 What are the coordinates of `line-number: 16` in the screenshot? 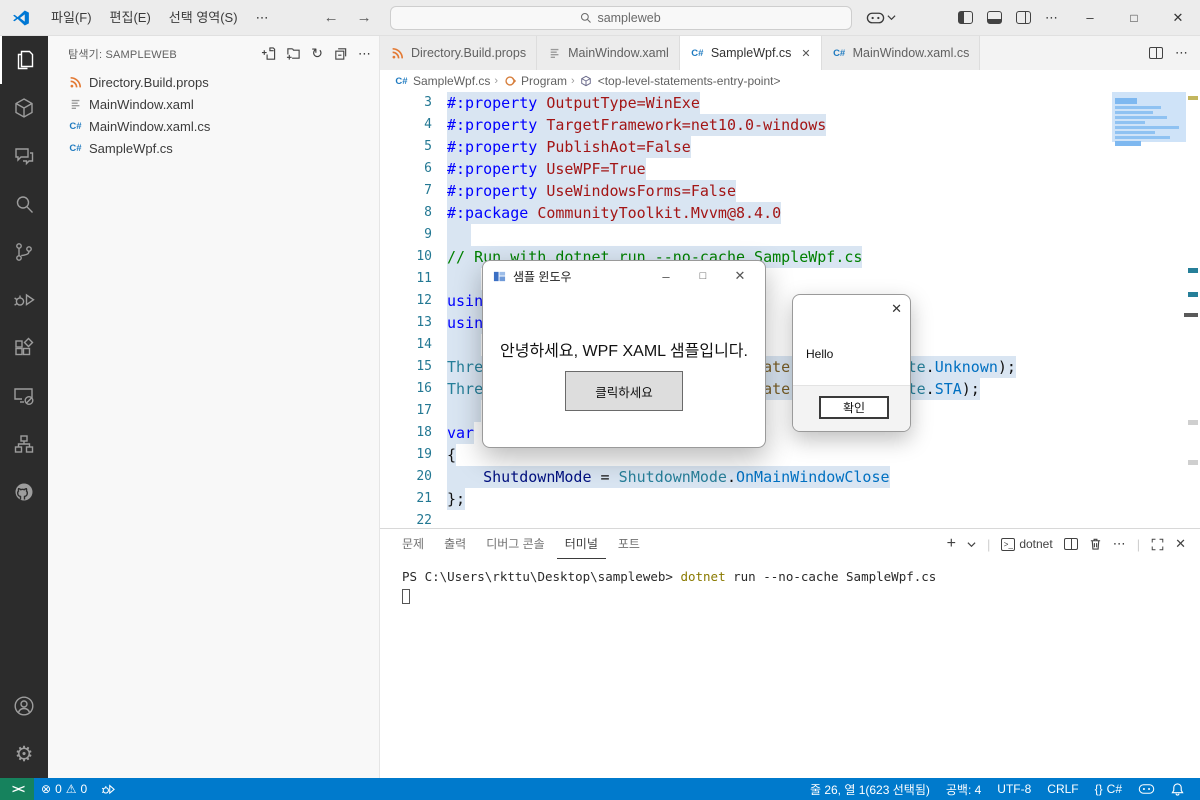 It's located at (413, 389).